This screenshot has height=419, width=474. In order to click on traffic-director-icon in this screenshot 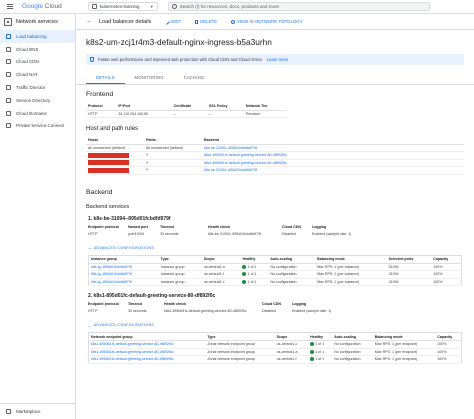, I will do `click(8, 88)`.